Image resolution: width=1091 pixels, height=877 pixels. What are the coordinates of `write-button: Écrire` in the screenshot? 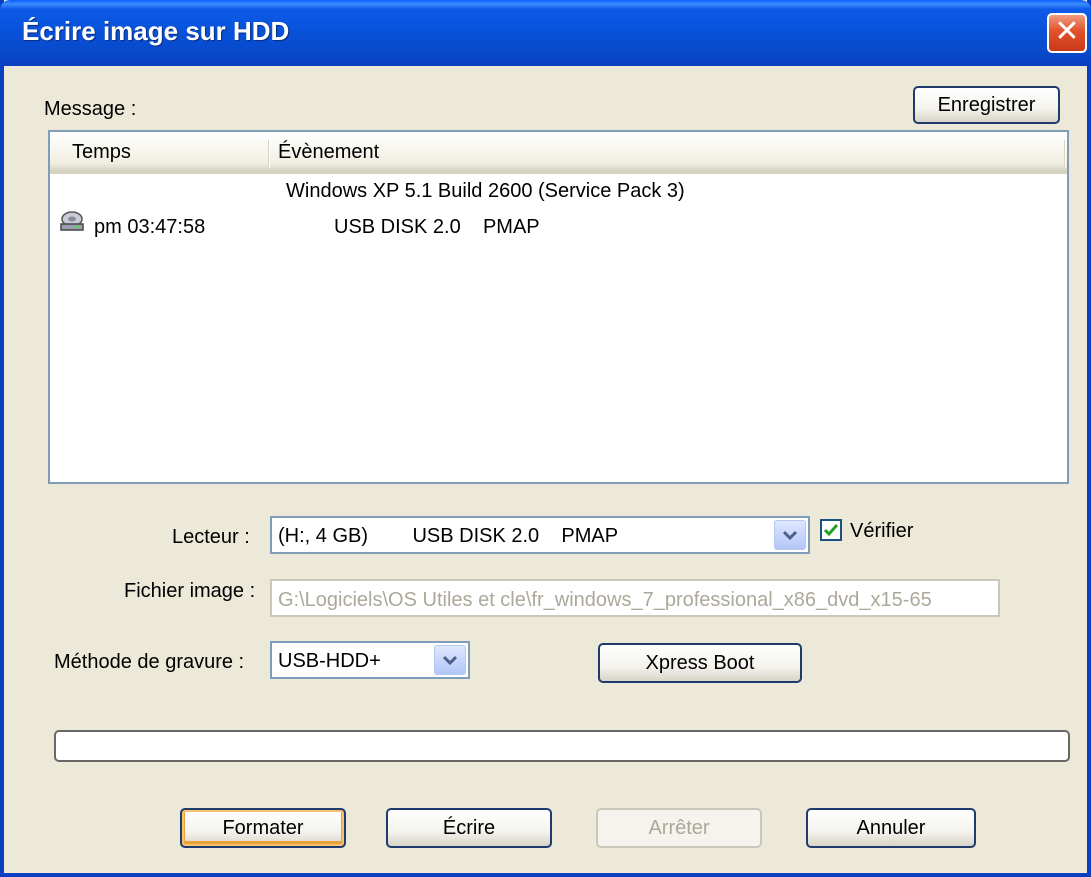 It's located at (469, 828).